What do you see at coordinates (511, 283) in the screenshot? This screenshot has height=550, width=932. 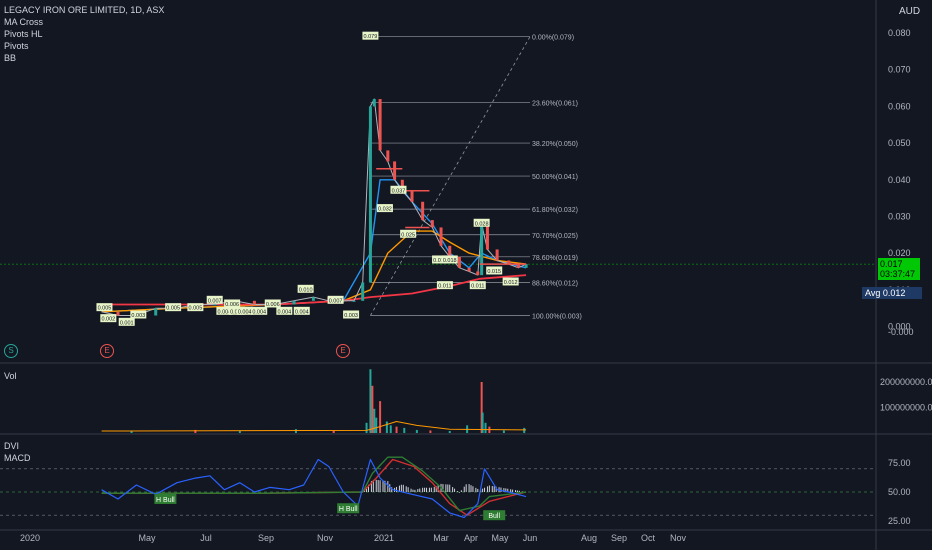 I see `pivot-label: 0.012` at bounding box center [511, 283].